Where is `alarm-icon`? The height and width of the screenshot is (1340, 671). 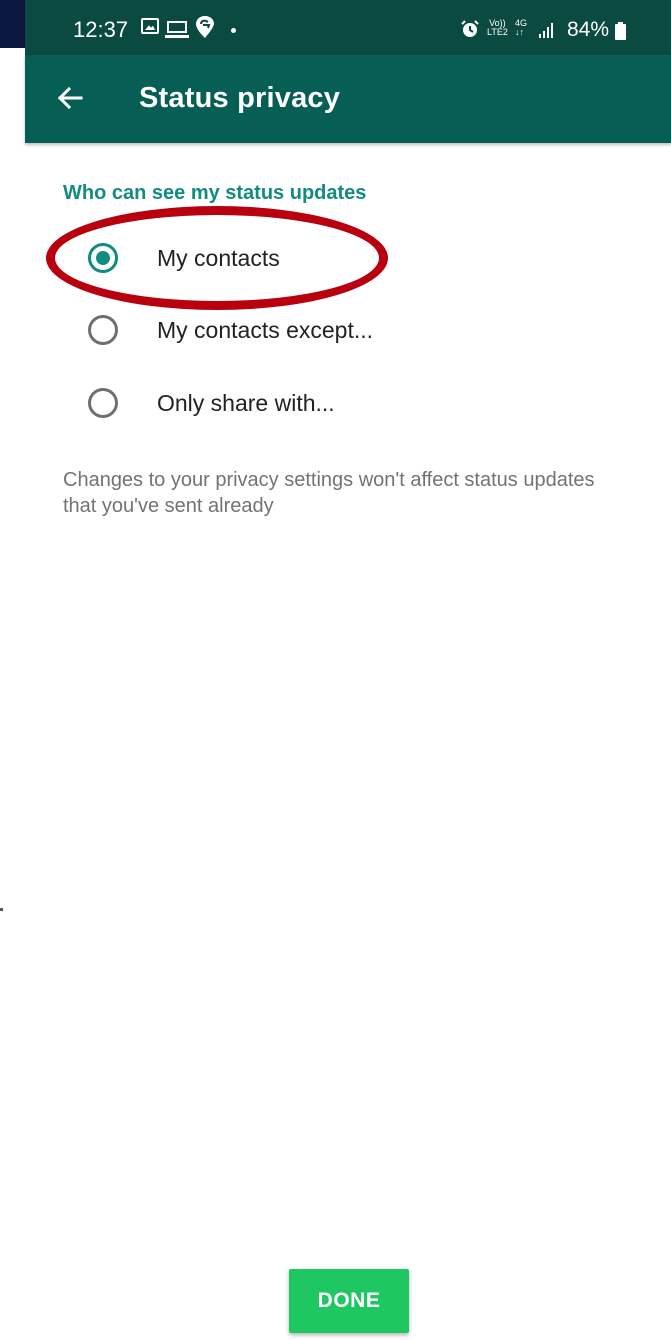 alarm-icon is located at coordinates (470, 28).